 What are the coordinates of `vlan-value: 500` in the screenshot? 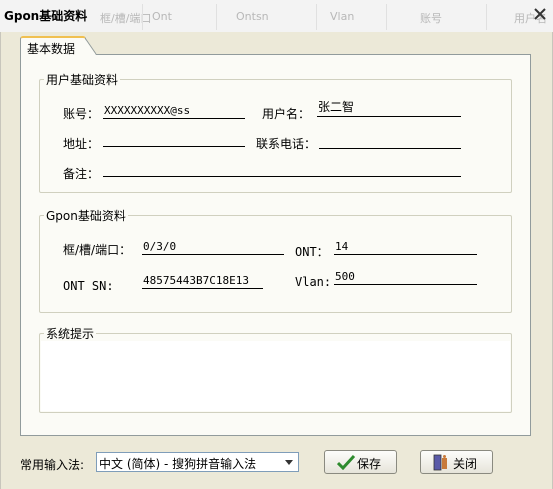 It's located at (345, 276).